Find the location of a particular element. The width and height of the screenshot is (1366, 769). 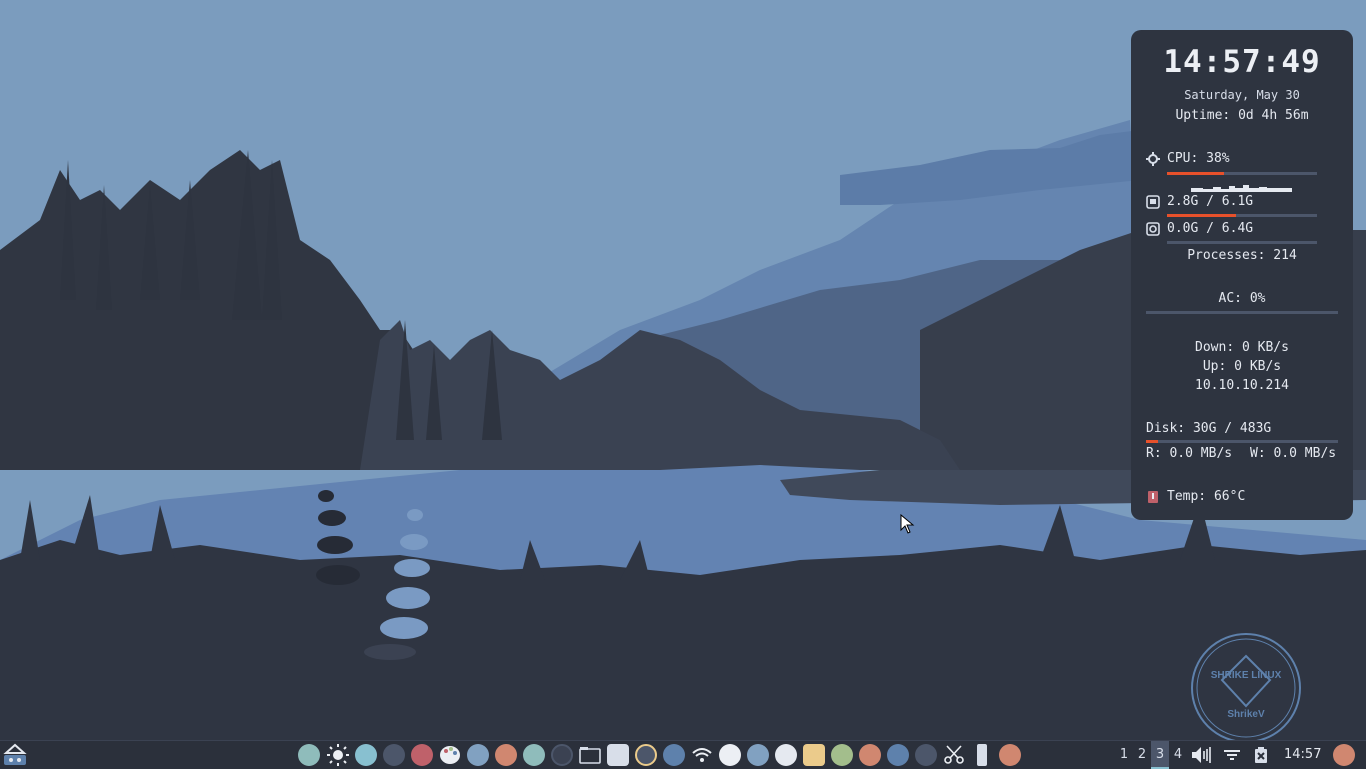

chrome-icon is located at coordinates (842, 755).